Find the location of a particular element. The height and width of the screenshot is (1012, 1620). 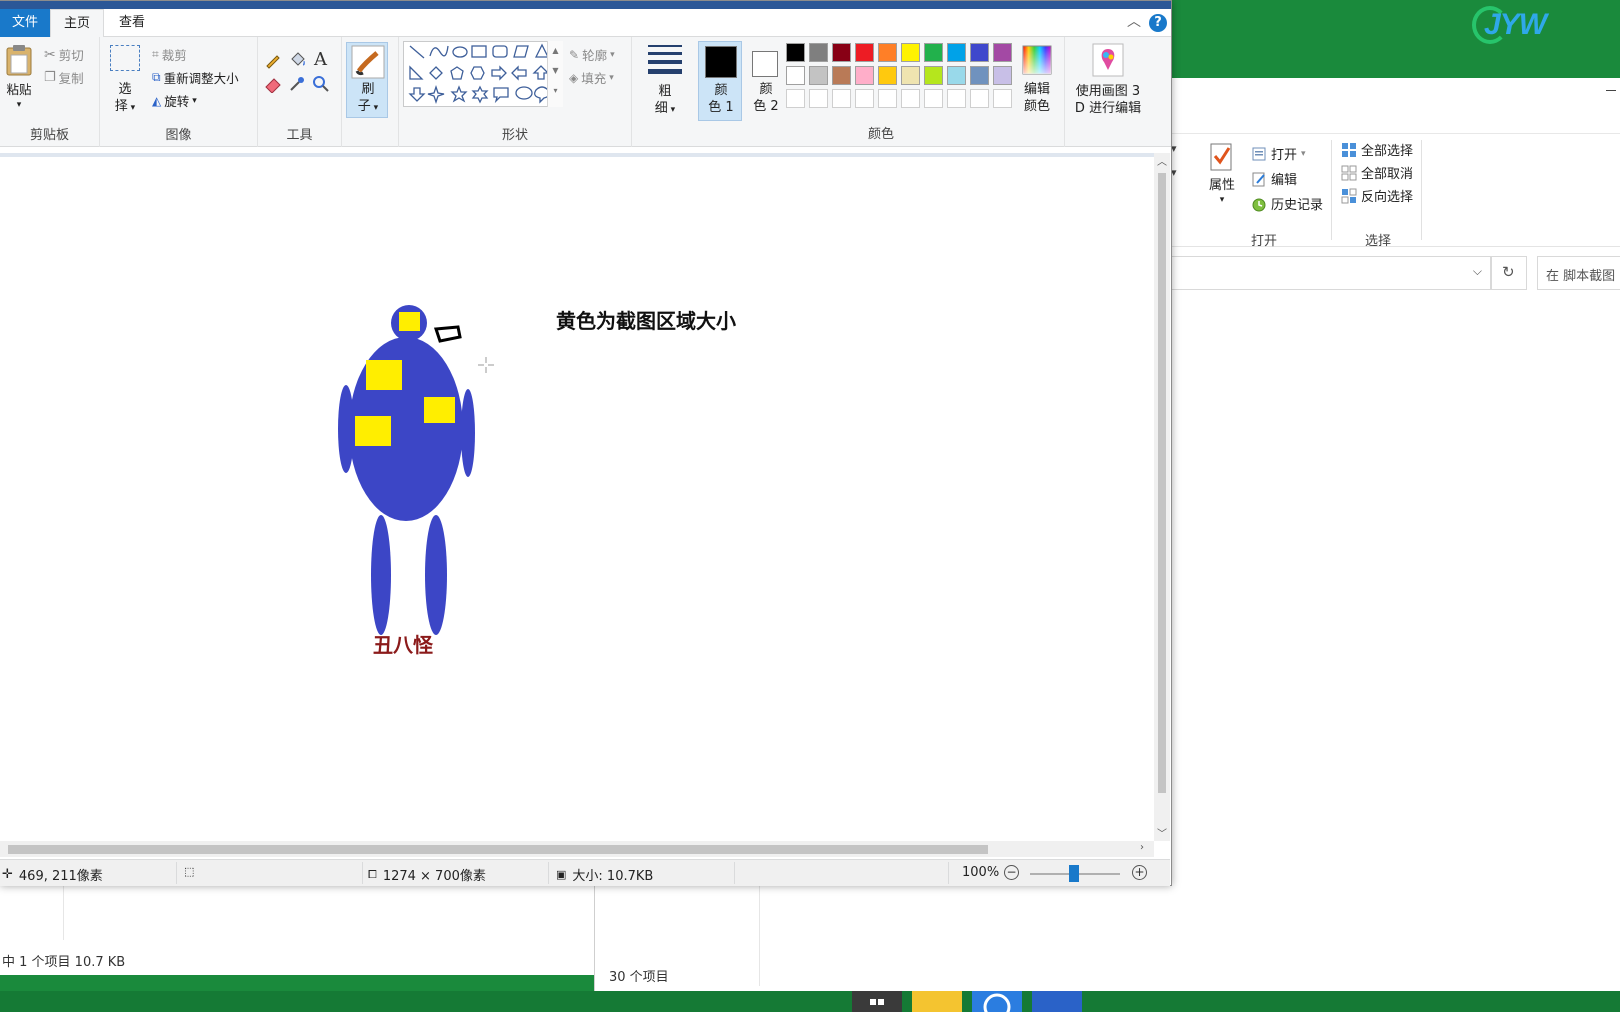

yellow-square is located at coordinates (439, 410).